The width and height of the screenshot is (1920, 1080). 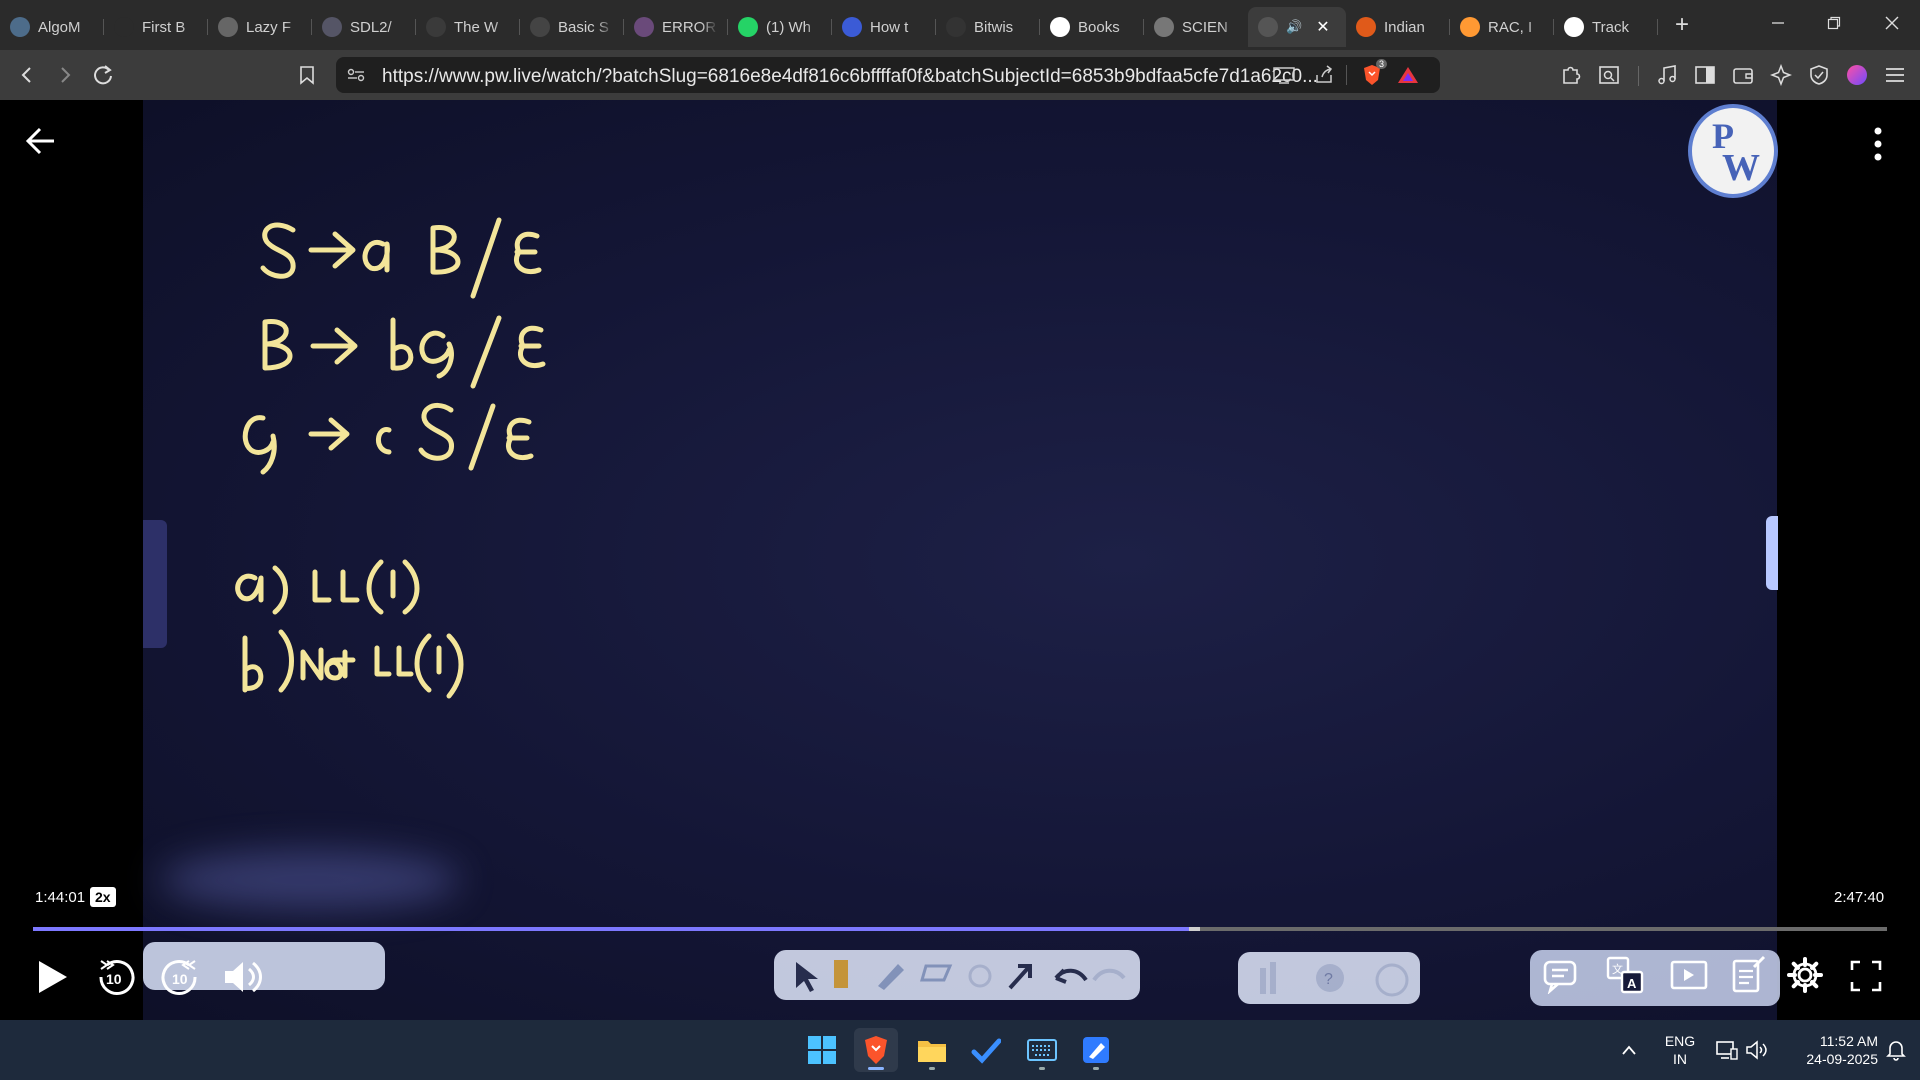 What do you see at coordinates (1284, 75) in the screenshot?
I see `cast-icon` at bounding box center [1284, 75].